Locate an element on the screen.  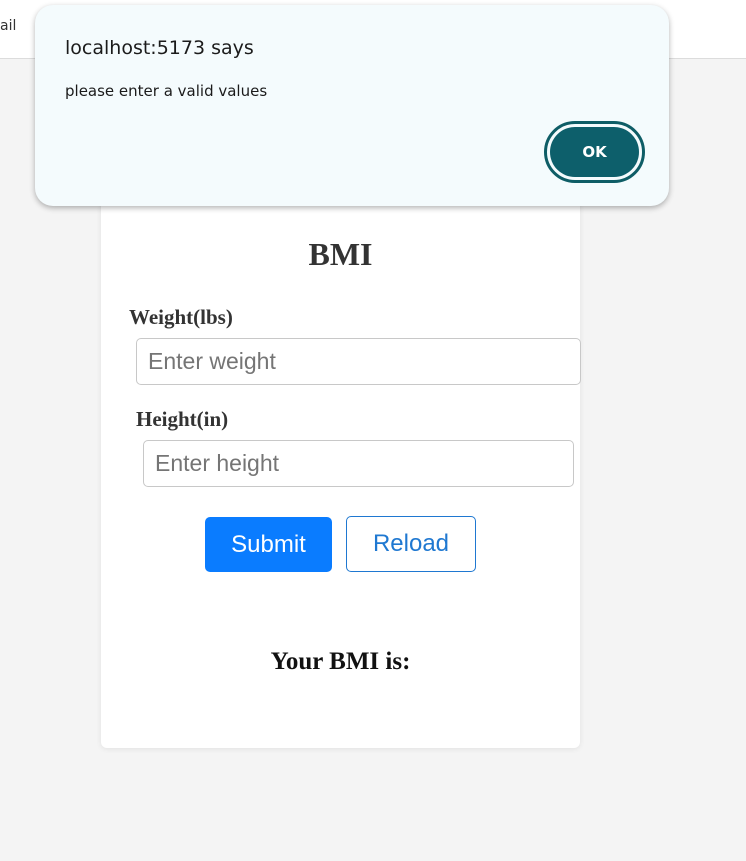
alert-message: please enter a valid values is located at coordinates (166, 91).